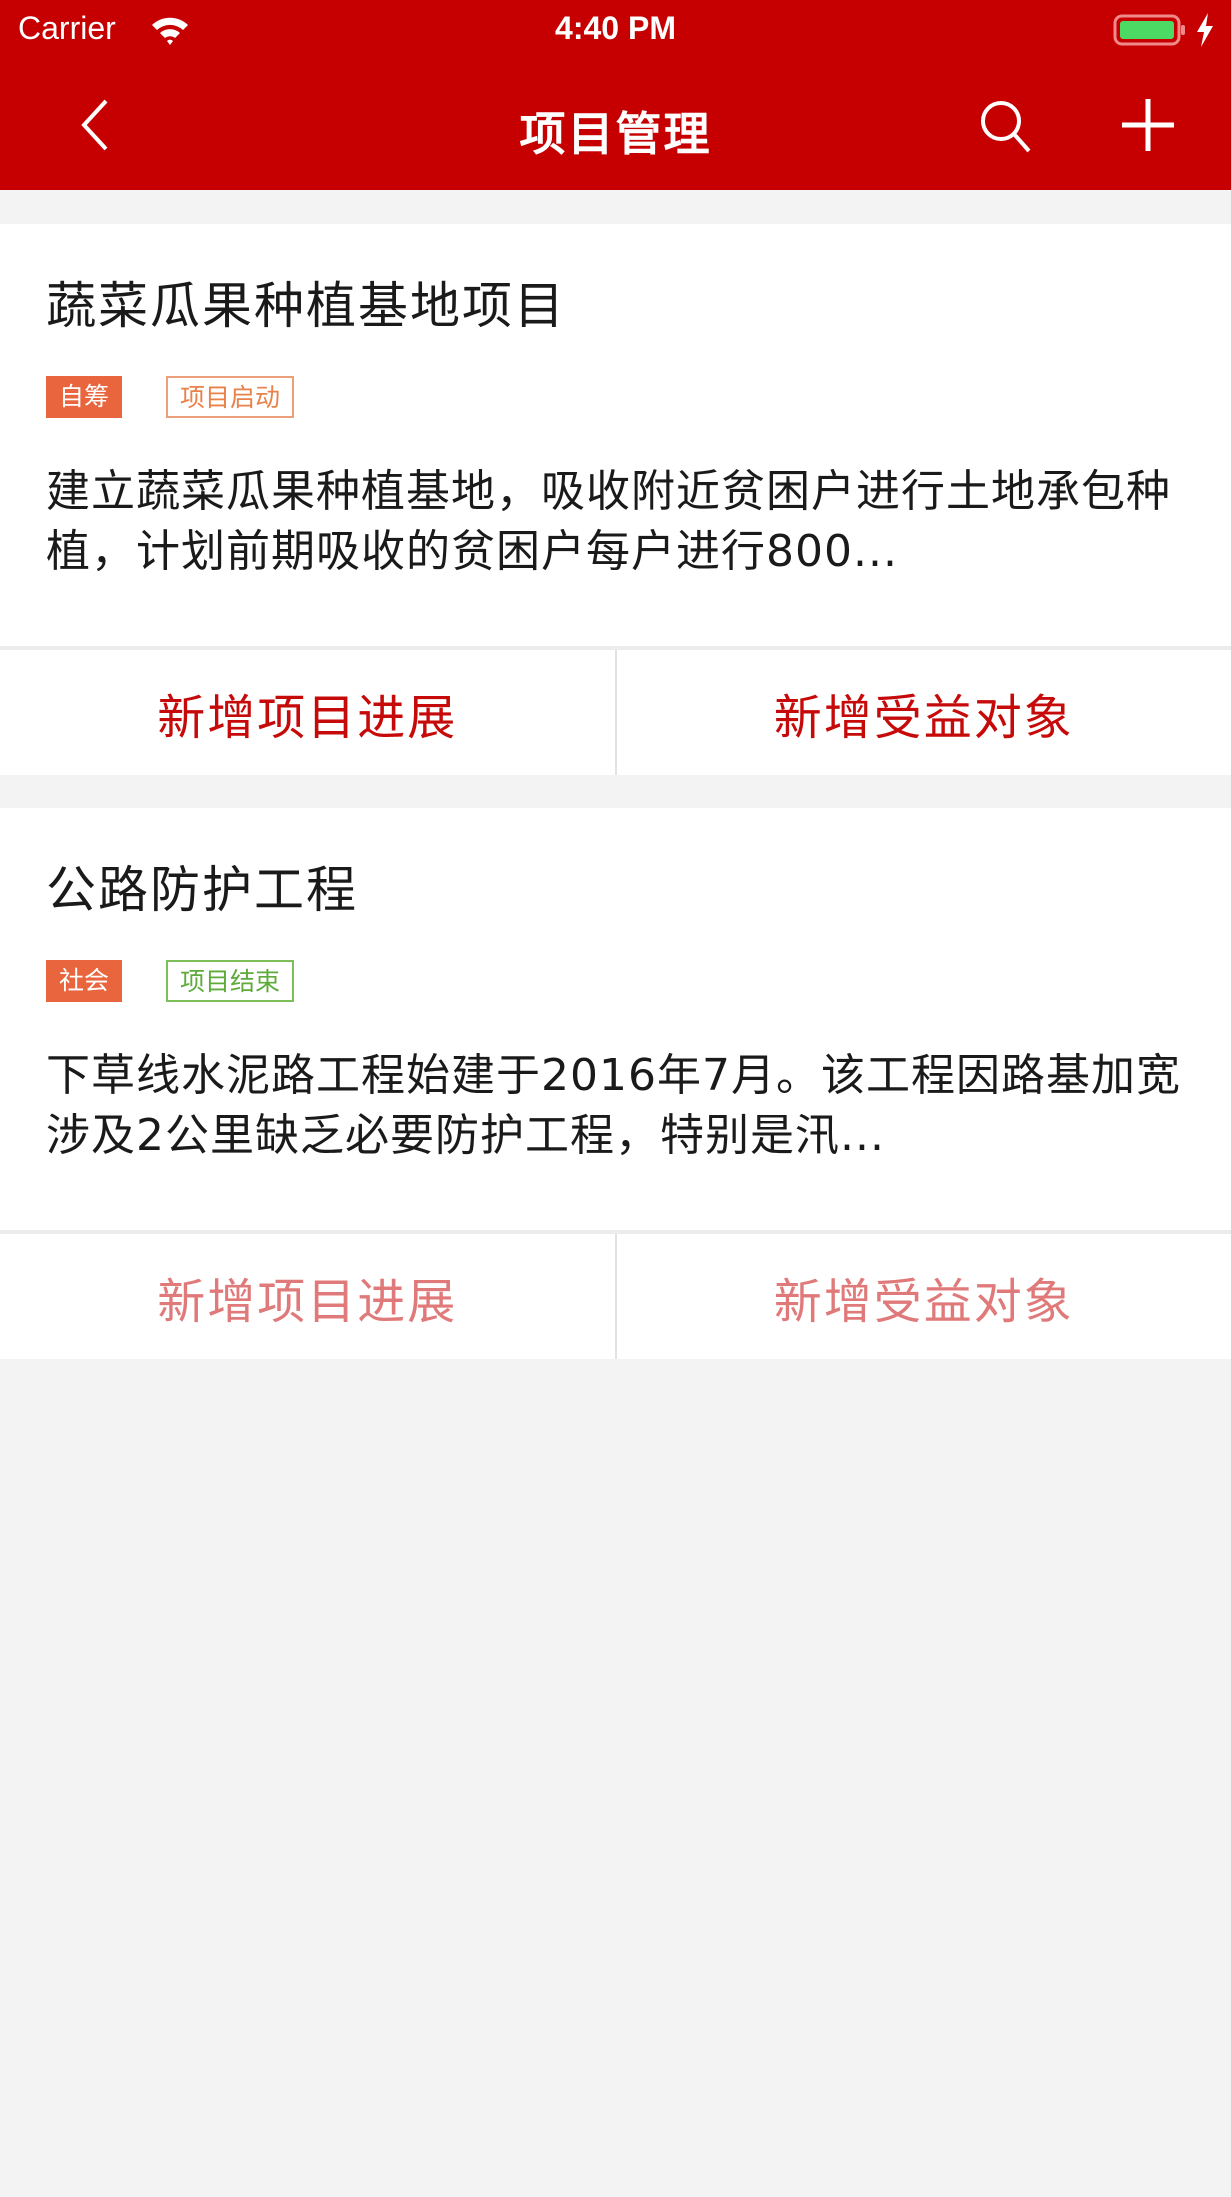 This screenshot has width=1231, height=2197. I want to click on project-tags: 自筹 项目启动, so click(170, 397).